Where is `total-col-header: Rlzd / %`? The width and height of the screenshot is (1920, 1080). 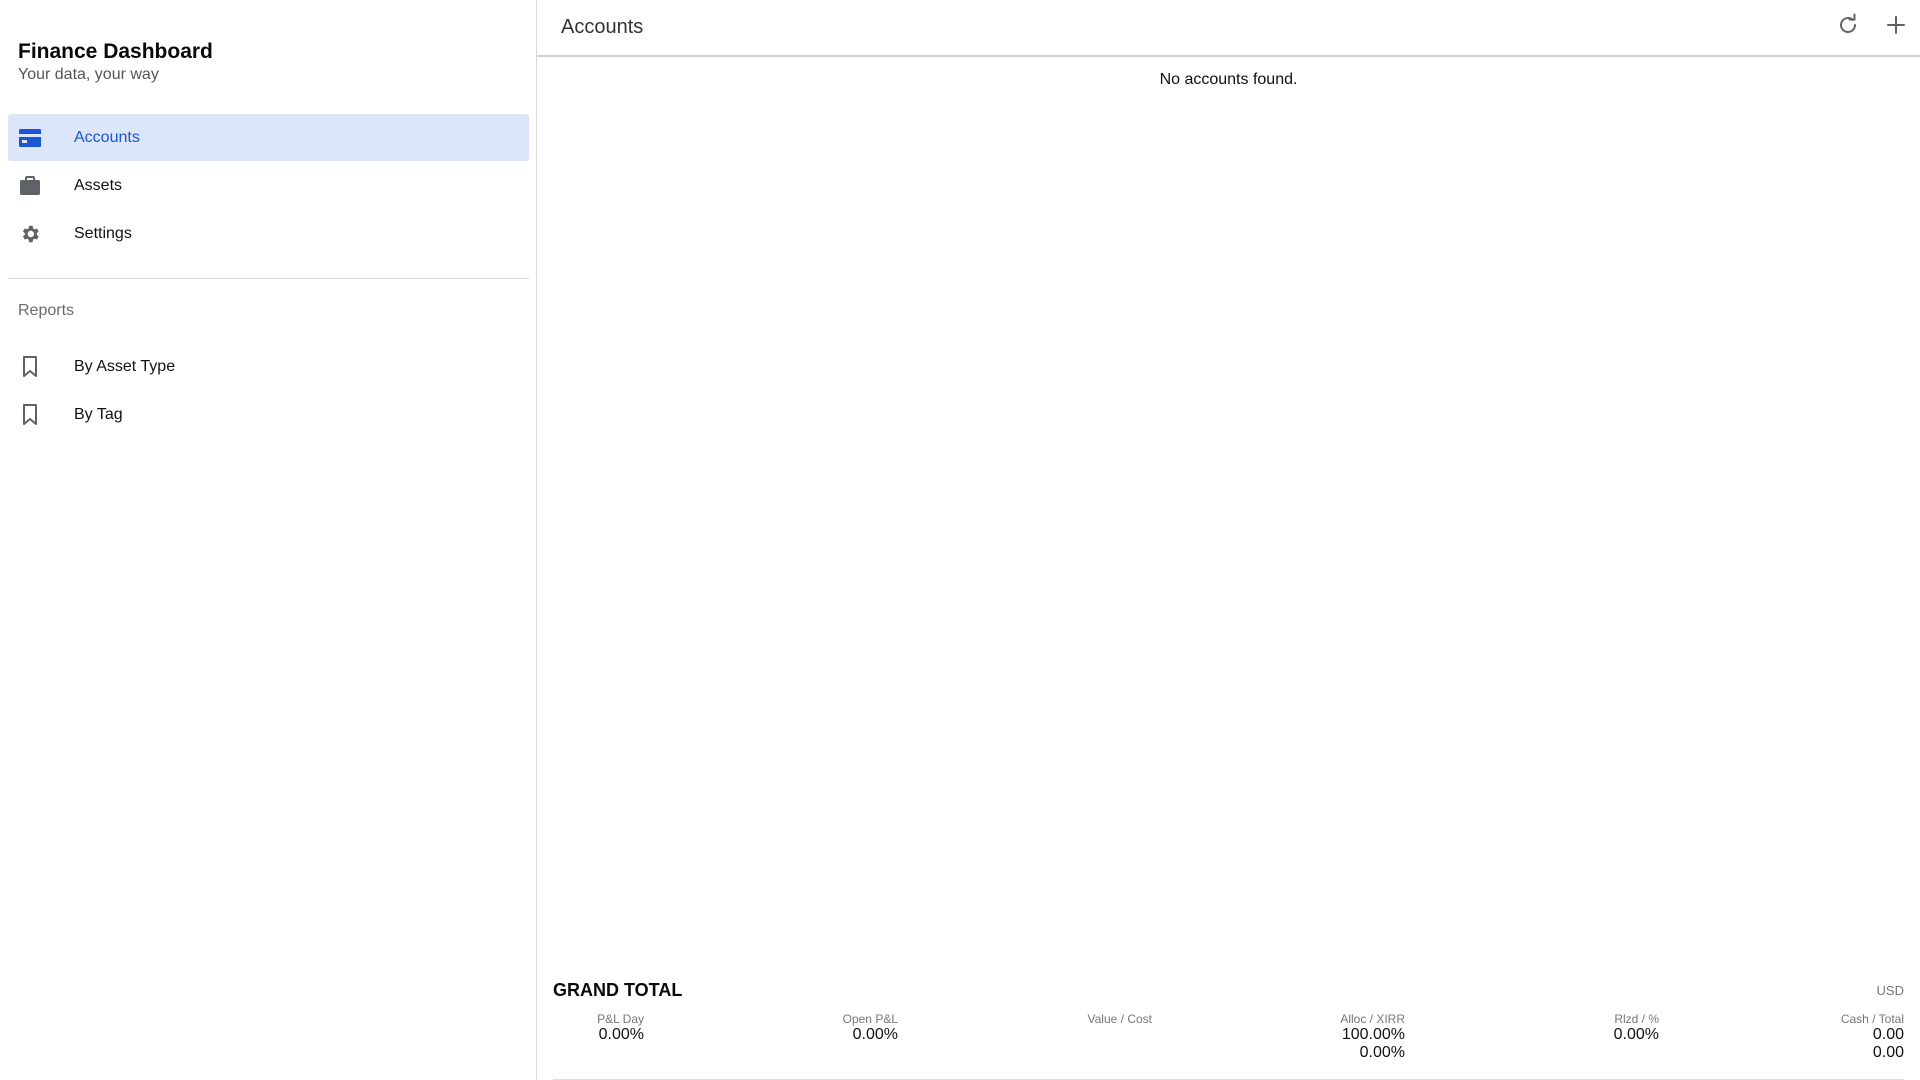
total-col-header: Rlzd / % is located at coordinates (1636, 1019).